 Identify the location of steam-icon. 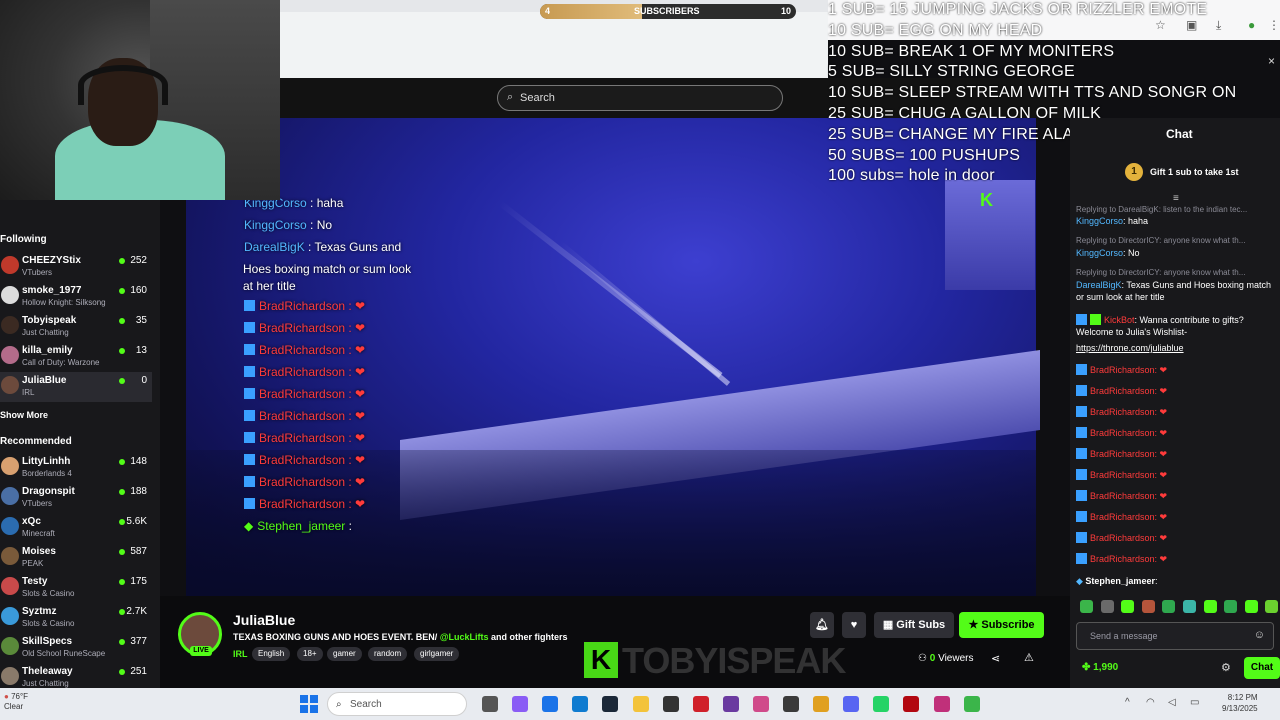
(610, 704).